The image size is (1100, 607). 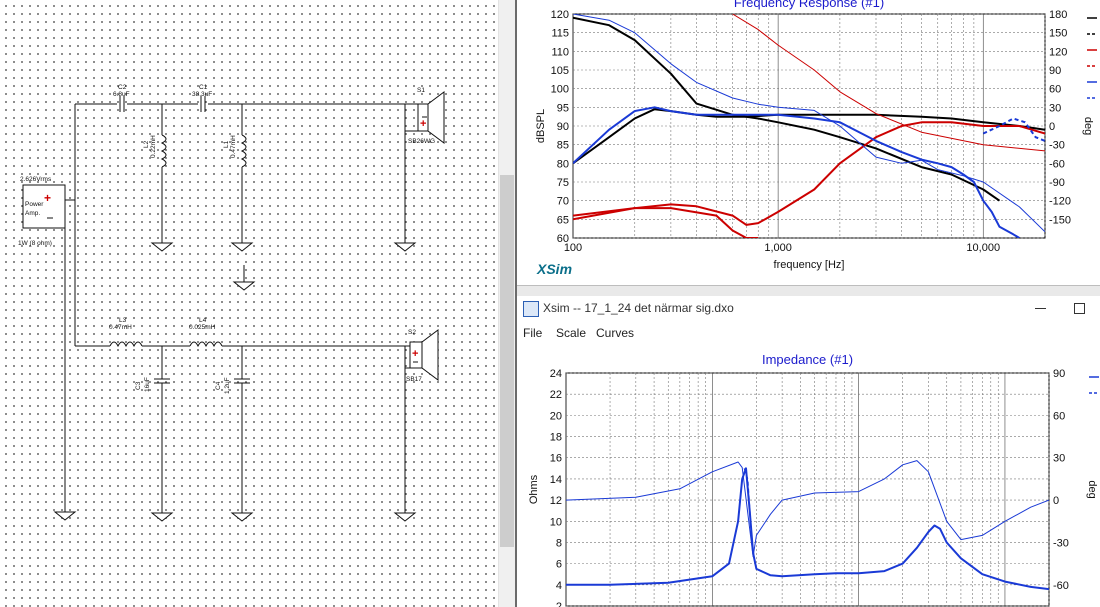 What do you see at coordinates (122, 87) in the screenshot?
I see `c2-name: C2` at bounding box center [122, 87].